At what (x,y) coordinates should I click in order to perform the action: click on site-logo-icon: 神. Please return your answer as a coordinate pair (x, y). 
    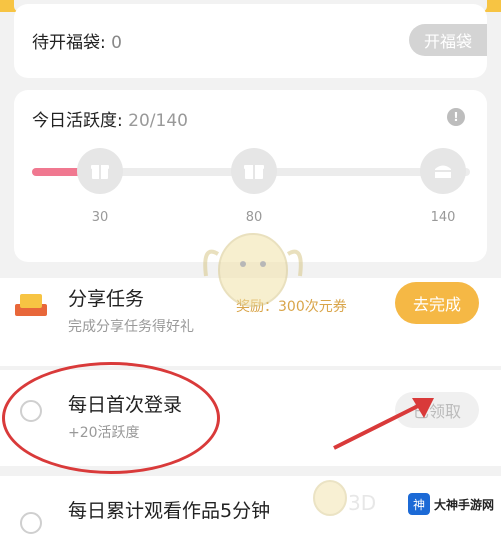
    Looking at the image, I should click on (419, 504).